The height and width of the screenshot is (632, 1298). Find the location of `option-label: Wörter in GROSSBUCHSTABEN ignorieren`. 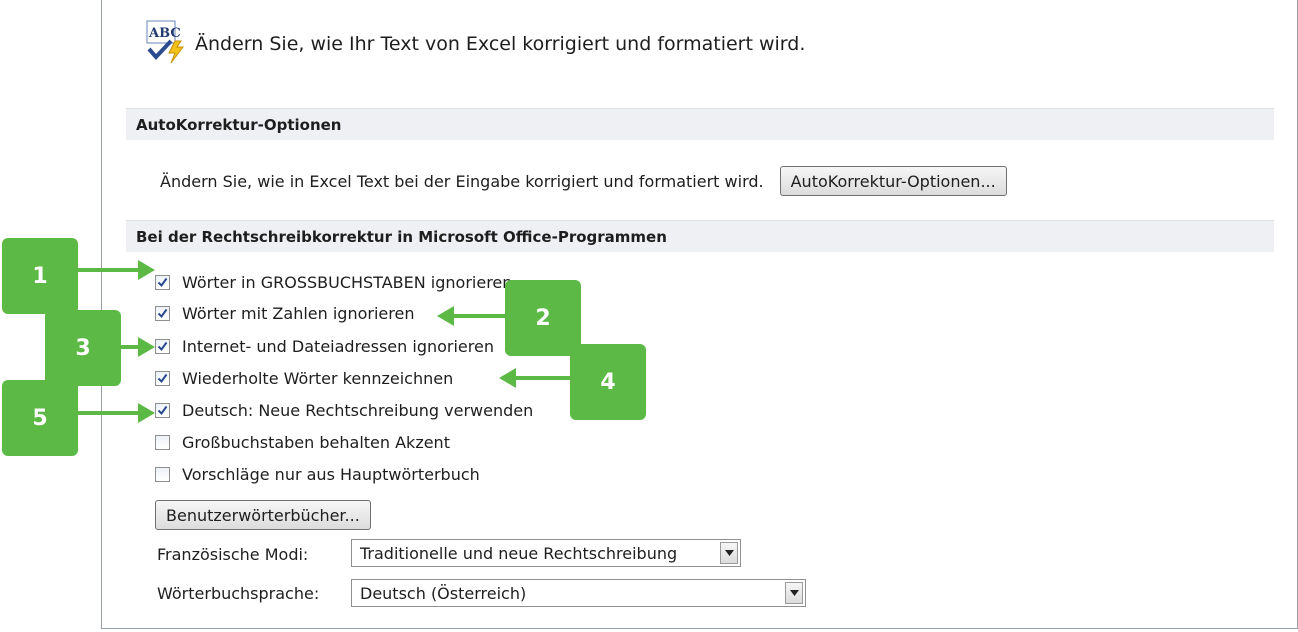

option-label: Wörter in GROSSBUCHSTABEN ignorieren is located at coordinates (347, 282).